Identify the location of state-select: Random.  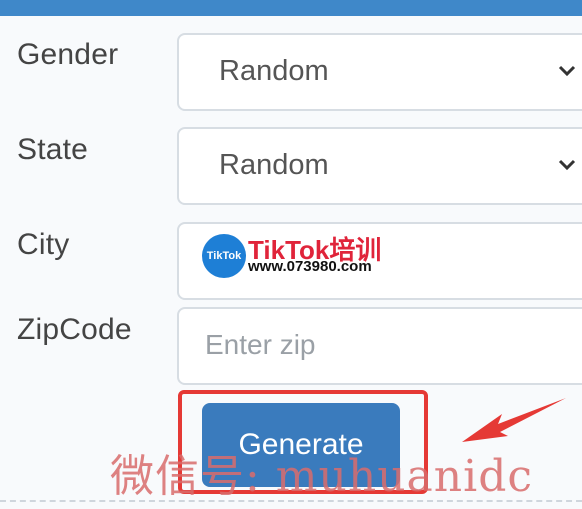
(379, 166).